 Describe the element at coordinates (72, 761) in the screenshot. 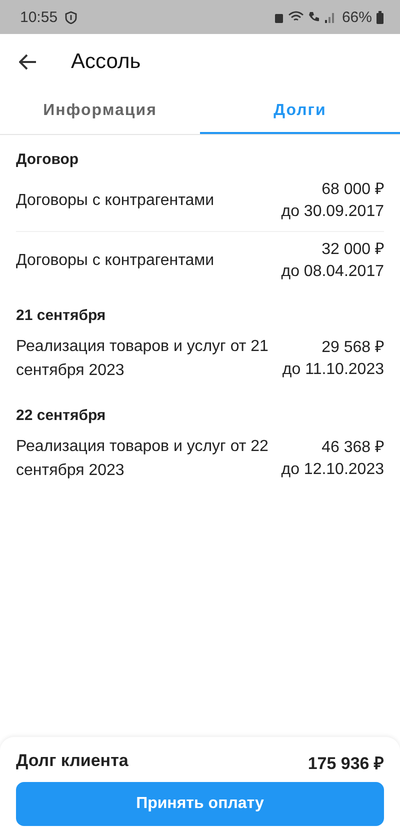

I see `total-label: Долг клиента` at that location.